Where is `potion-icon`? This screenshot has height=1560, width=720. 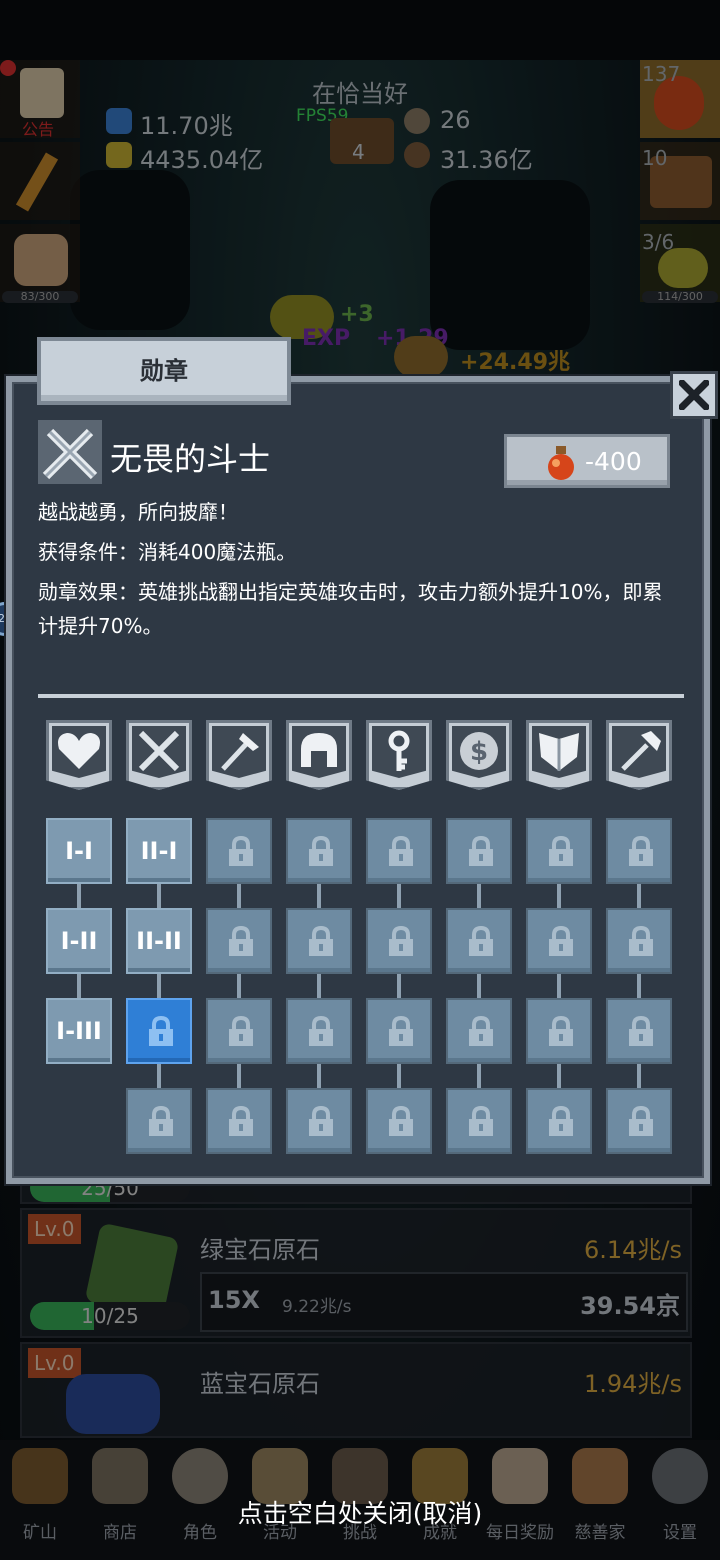
potion-icon is located at coordinates (561, 463).